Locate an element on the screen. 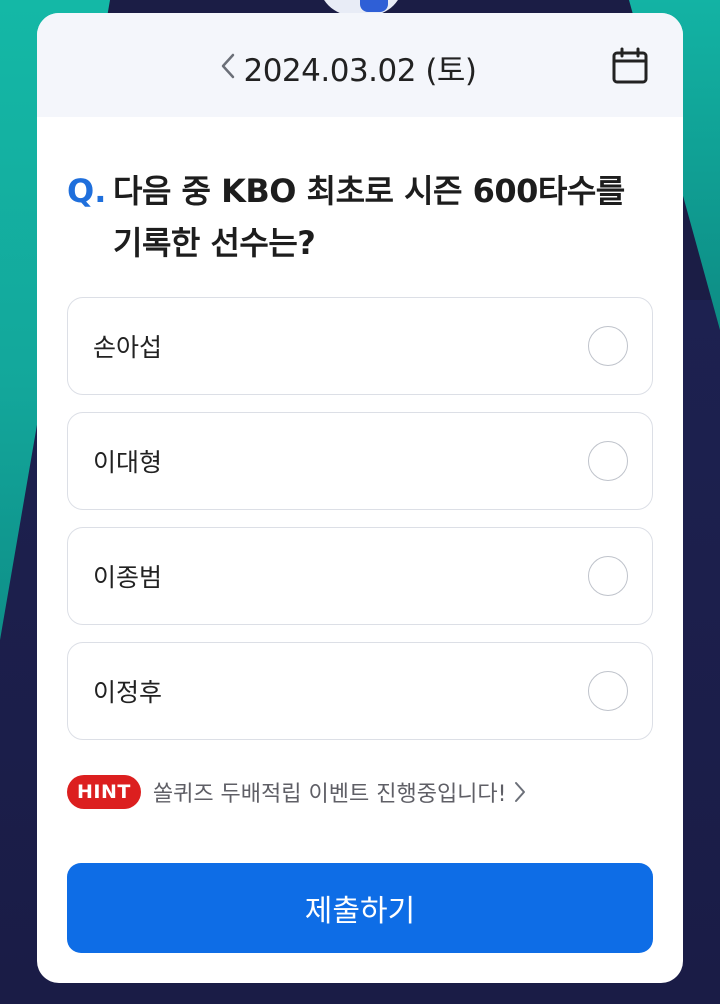  date-header: 2024.03.02 (토) is located at coordinates (360, 65).